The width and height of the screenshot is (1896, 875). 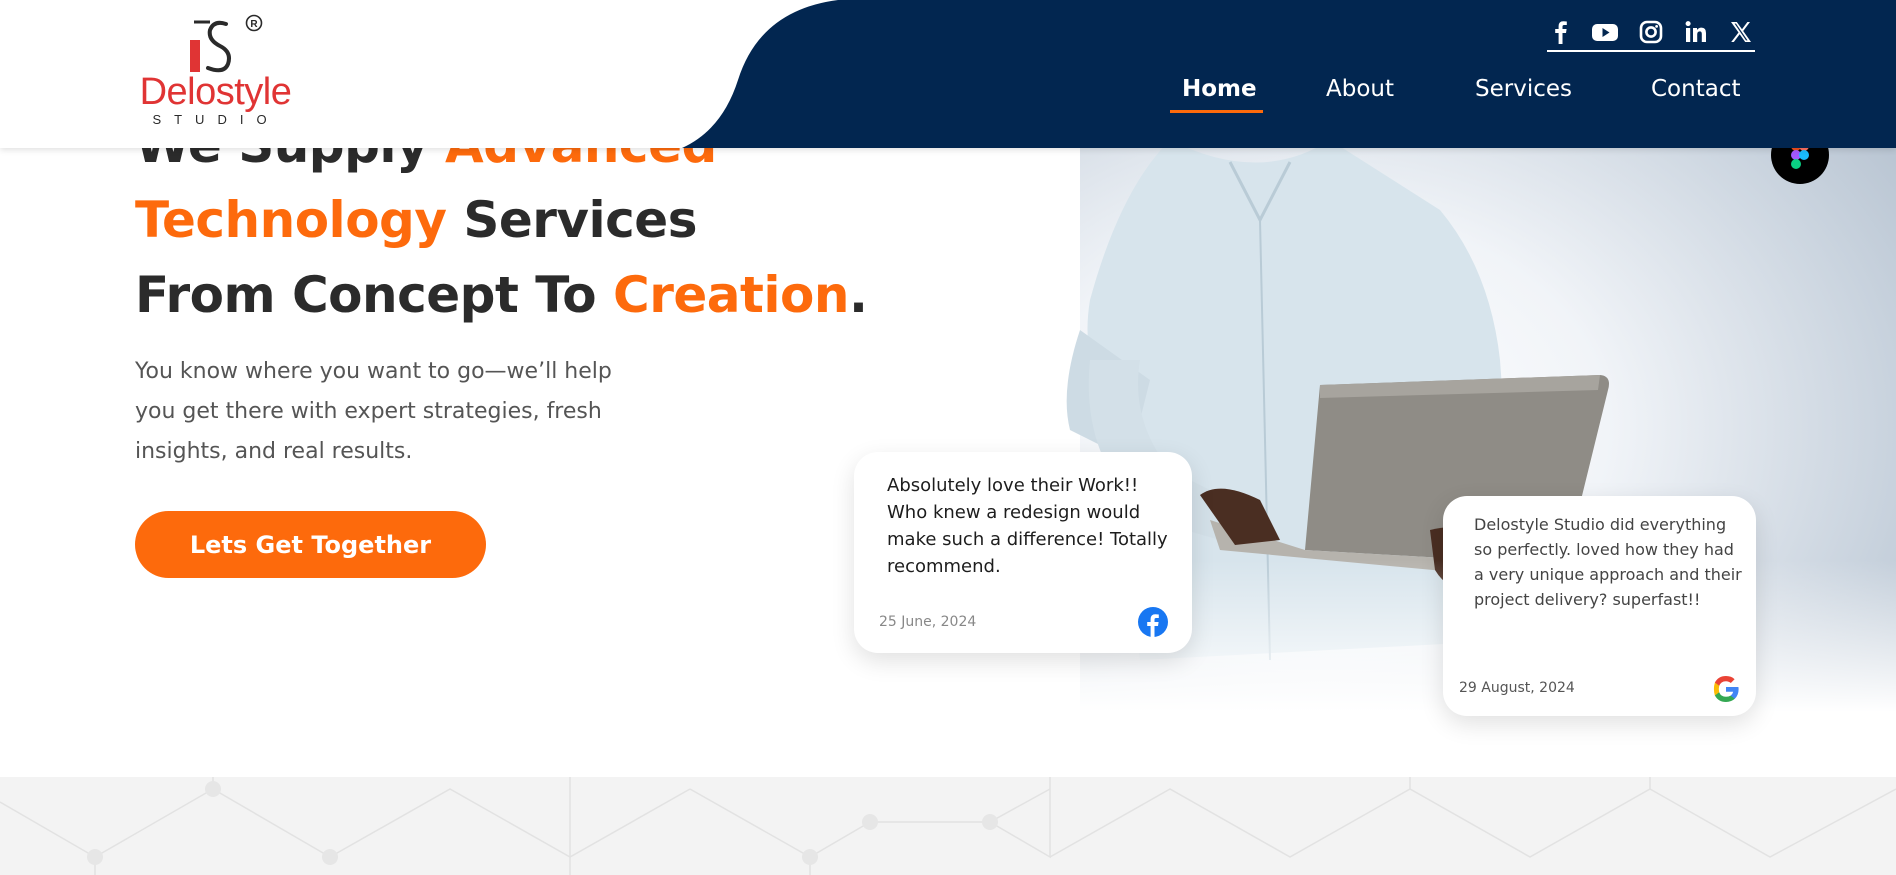 I want to click on next-section-background, so click(x=948, y=826).